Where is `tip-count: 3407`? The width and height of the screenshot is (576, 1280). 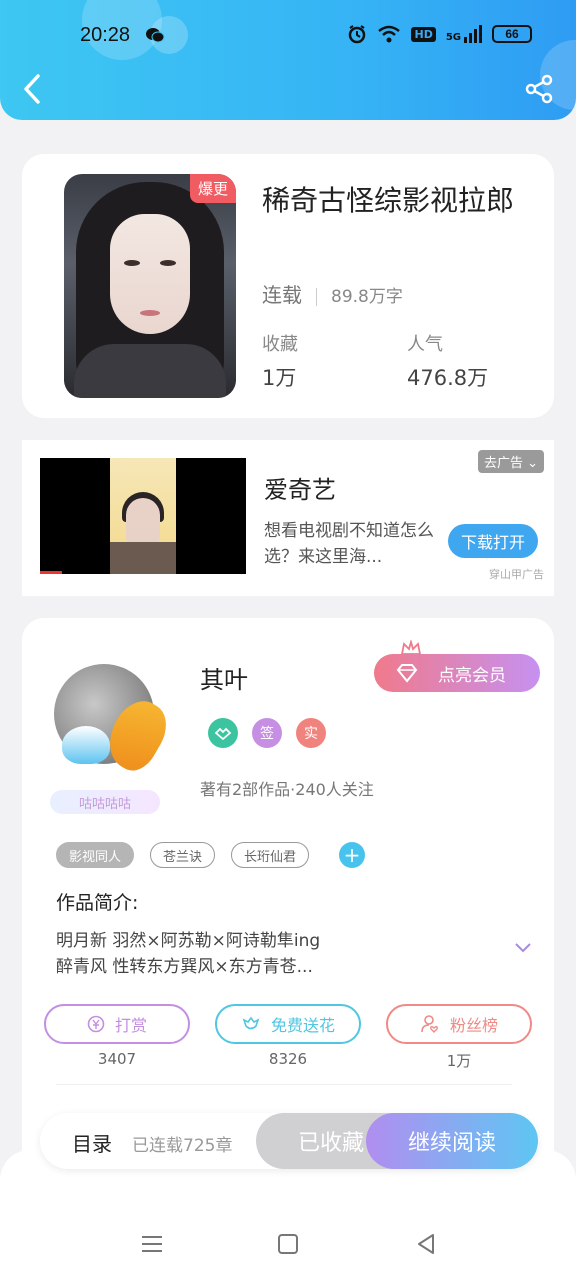
tip-count: 3407 is located at coordinates (117, 1059).